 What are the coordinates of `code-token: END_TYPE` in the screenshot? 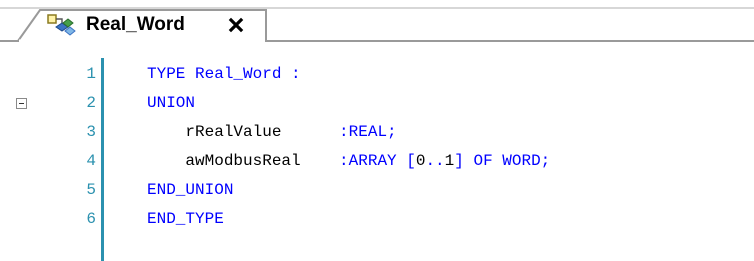 It's located at (185, 219).